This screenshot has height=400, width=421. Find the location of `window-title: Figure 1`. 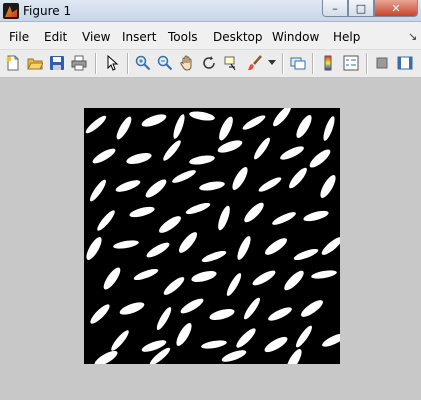

window-title: Figure 1 is located at coordinates (47, 11).